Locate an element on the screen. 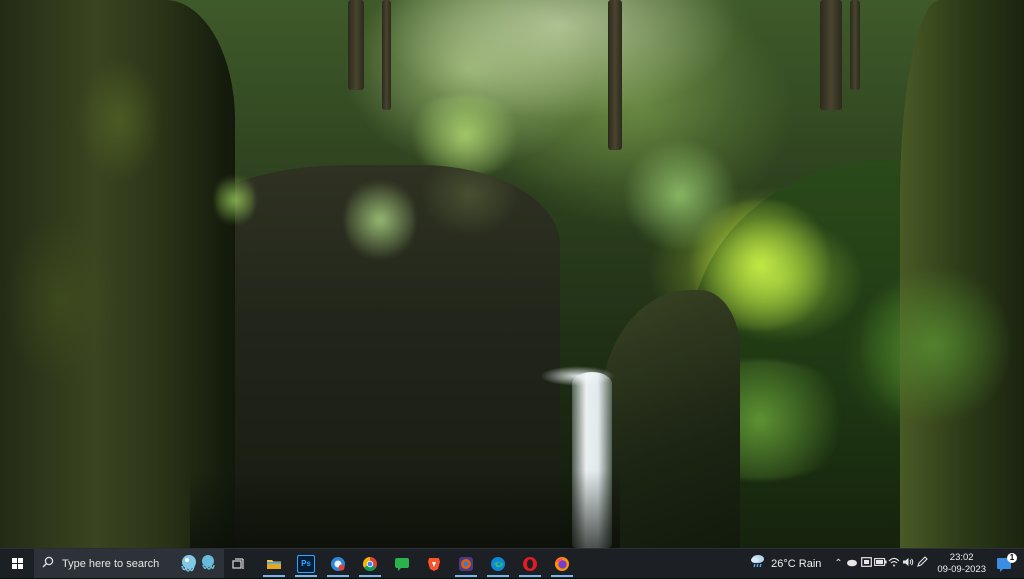  system-tray: 26°C Rain ⌃ 23:02 09-09-2023 1 is located at coordinates (886, 563).